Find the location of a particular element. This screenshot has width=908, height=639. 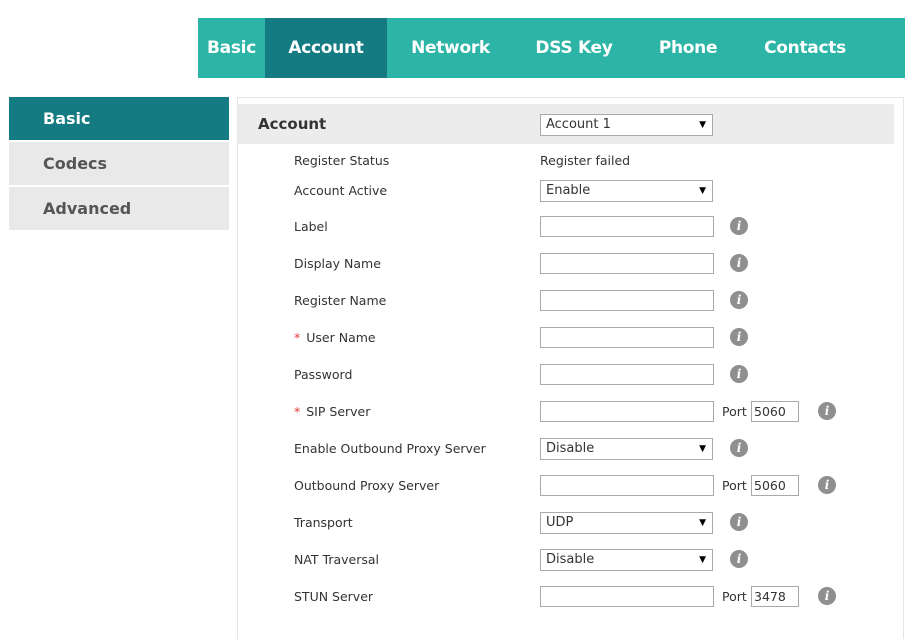

row-register-name: Register Name i is located at coordinates (570, 308).